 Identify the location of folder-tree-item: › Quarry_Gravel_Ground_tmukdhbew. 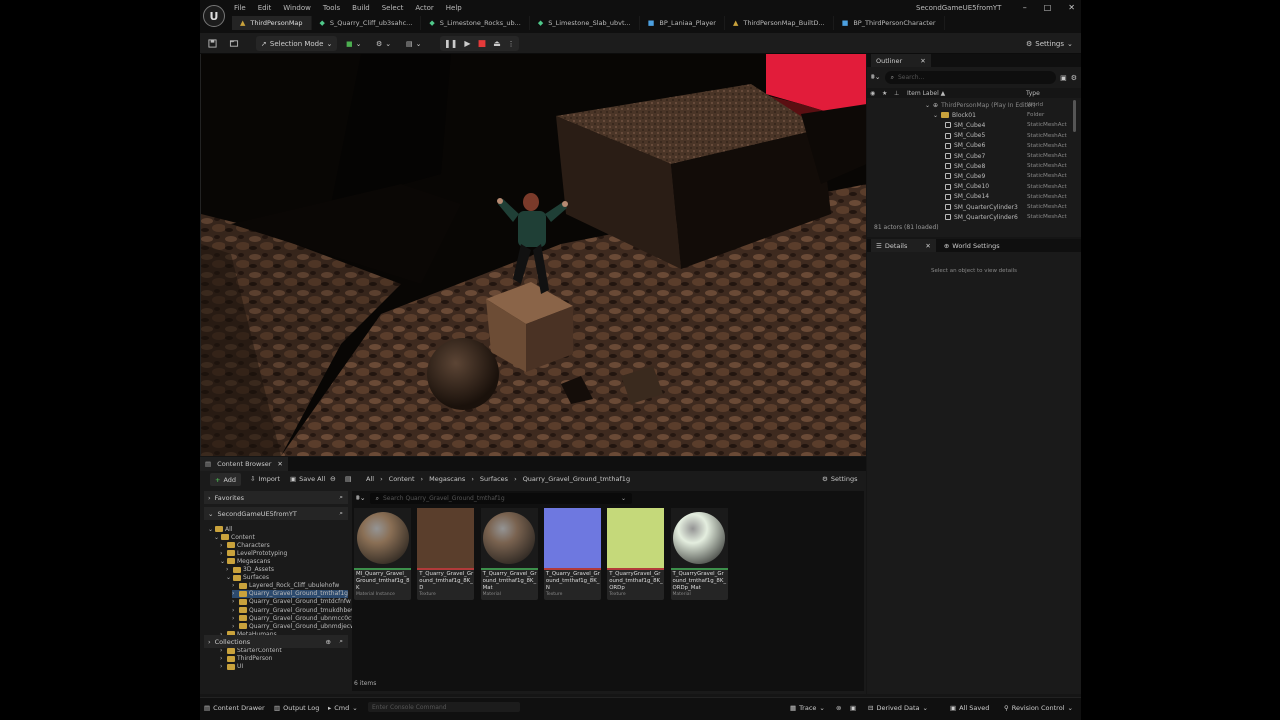
(294, 610).